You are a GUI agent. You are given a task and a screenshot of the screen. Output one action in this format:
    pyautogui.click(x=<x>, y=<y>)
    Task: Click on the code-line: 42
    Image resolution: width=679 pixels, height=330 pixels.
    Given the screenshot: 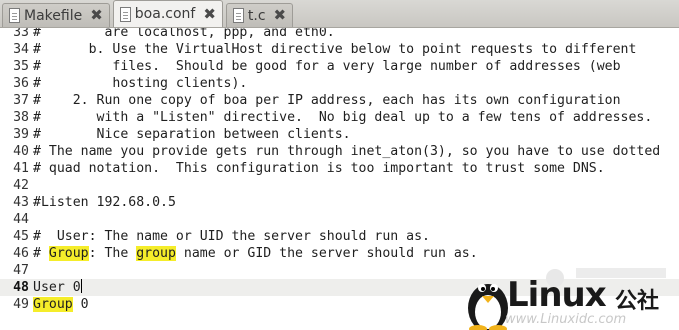 What is the action you would take?
    pyautogui.click(x=339, y=185)
    